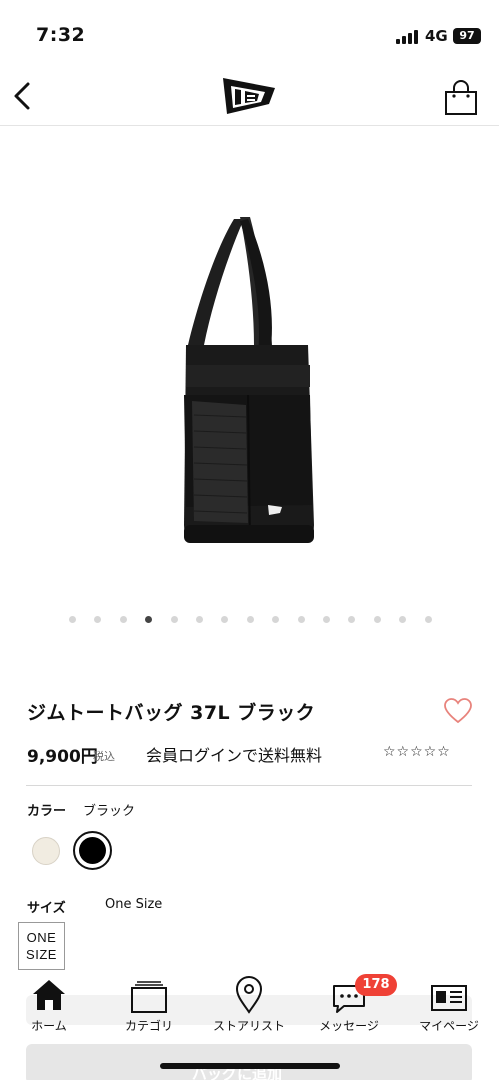 The height and width of the screenshot is (1080, 499). I want to click on brand-logo, so click(249, 97).